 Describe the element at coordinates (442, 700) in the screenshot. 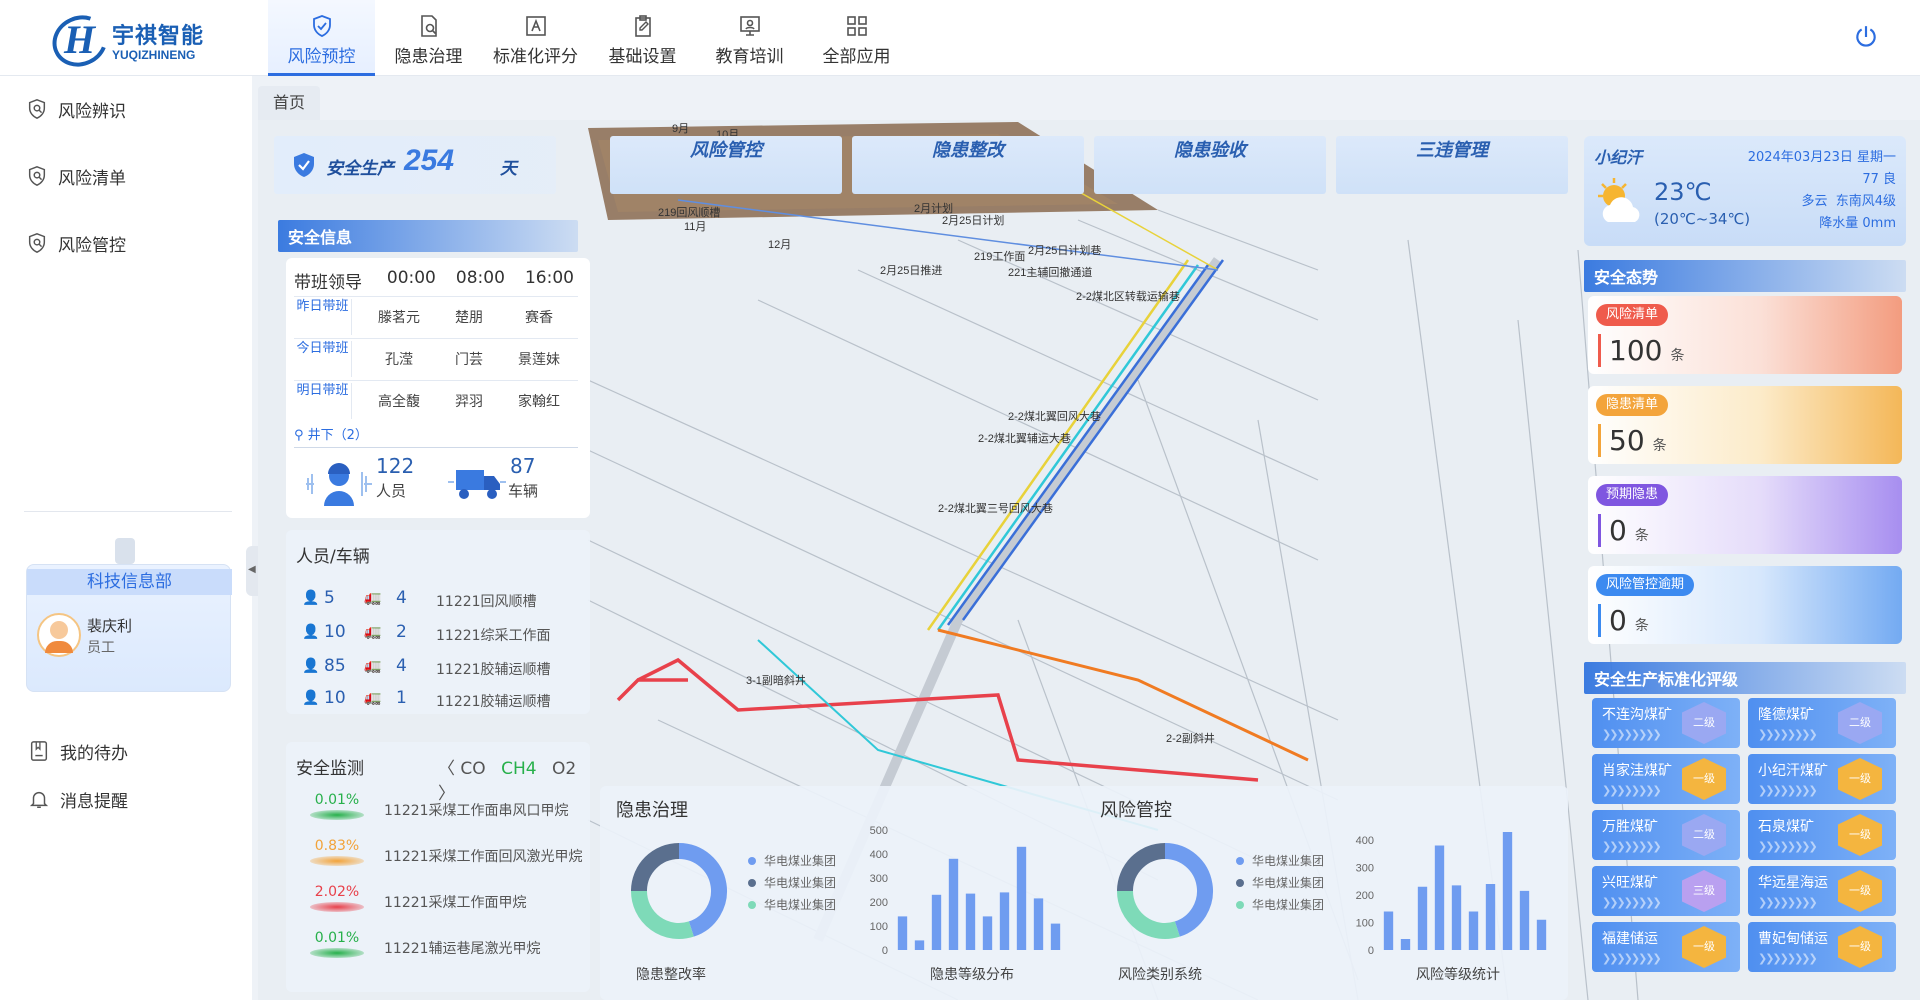

I see `list-item: 👤 10 🚛 1 11221胶辅运顺槽` at that location.